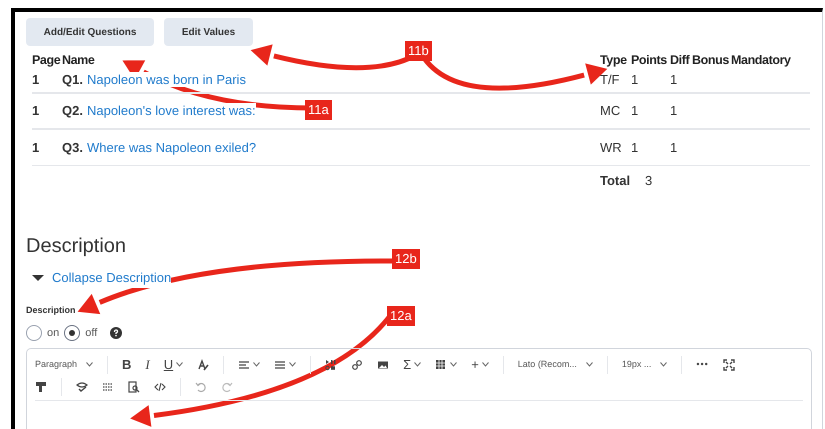 The height and width of the screenshot is (429, 825). What do you see at coordinates (401, 316) in the screenshot?
I see `annotation-label: 12a` at bounding box center [401, 316].